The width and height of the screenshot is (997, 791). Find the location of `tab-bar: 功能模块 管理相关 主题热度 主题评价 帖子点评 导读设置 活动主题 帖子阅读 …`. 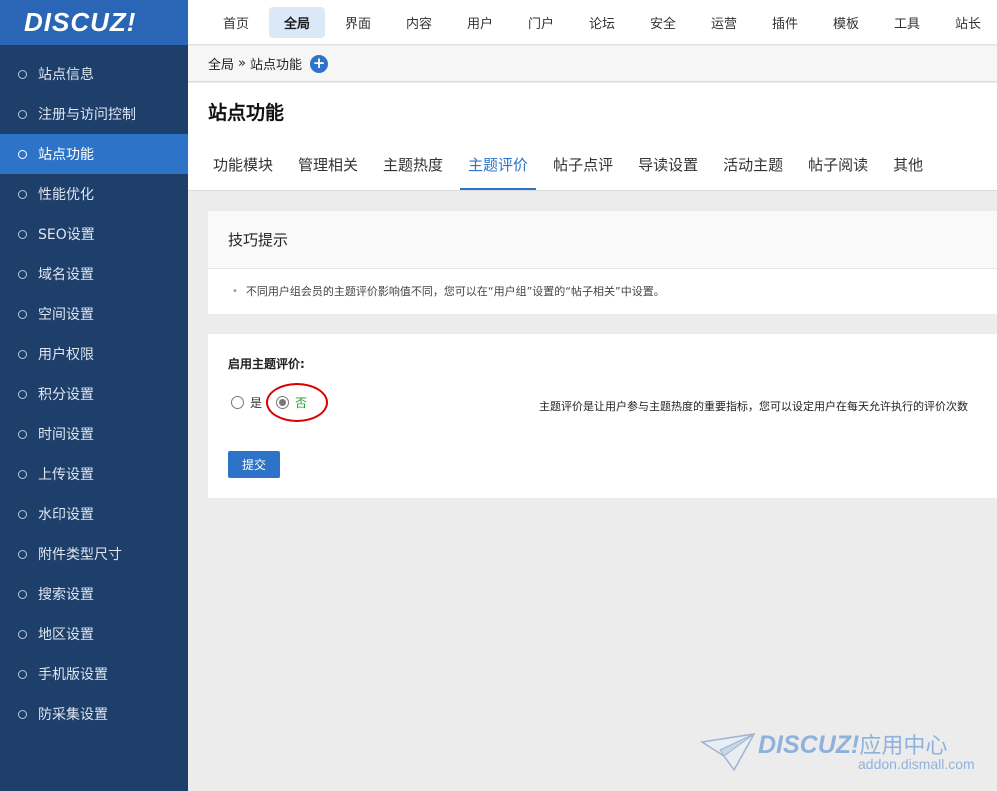

tab-bar: 功能模块 管理相关 主题热度 主题评价 帖子点评 导读设置 活动主题 帖子阅读 … is located at coordinates (572, 166).